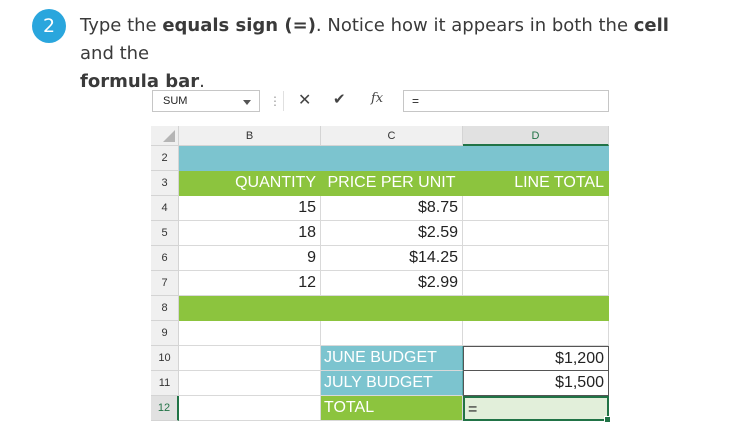 The width and height of the screenshot is (756, 436). I want to click on insert-function-icon: fx, so click(377, 98).